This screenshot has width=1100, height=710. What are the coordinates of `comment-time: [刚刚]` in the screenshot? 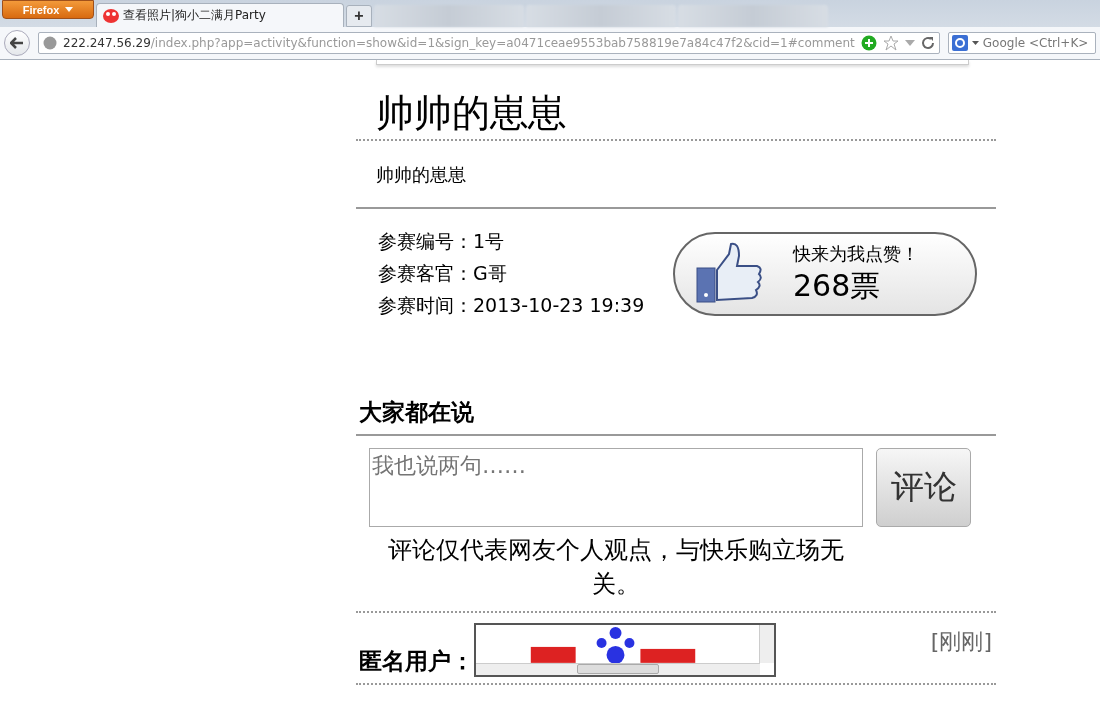 It's located at (961, 642).